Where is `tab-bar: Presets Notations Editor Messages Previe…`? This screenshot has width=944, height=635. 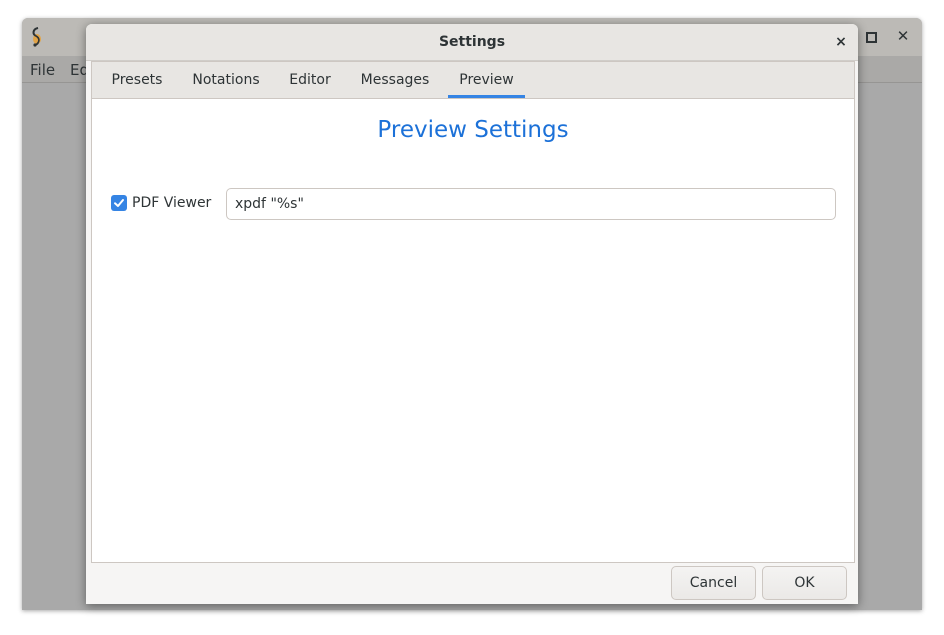 tab-bar: Presets Notations Editor Messages Previe… is located at coordinates (473, 80).